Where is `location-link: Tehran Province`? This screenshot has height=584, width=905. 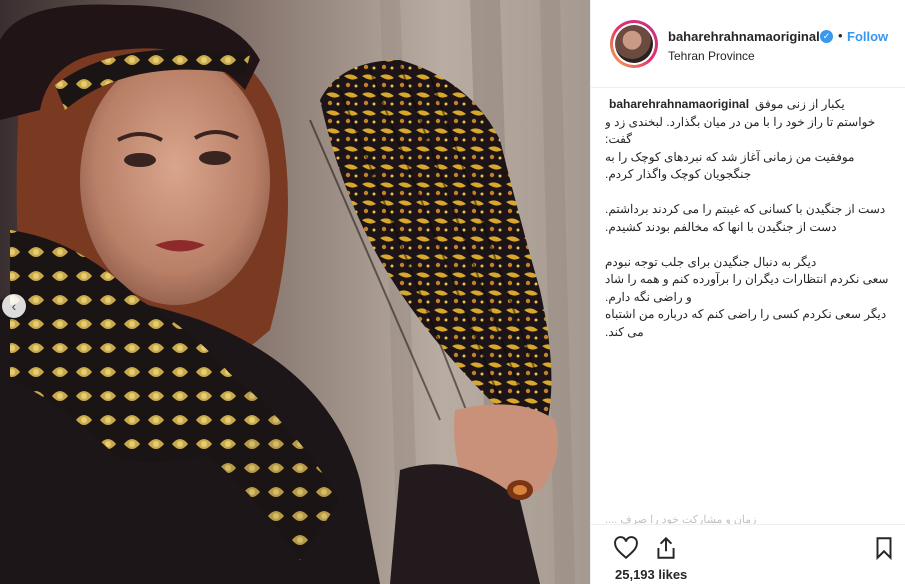 location-link: Tehran Province is located at coordinates (711, 56).